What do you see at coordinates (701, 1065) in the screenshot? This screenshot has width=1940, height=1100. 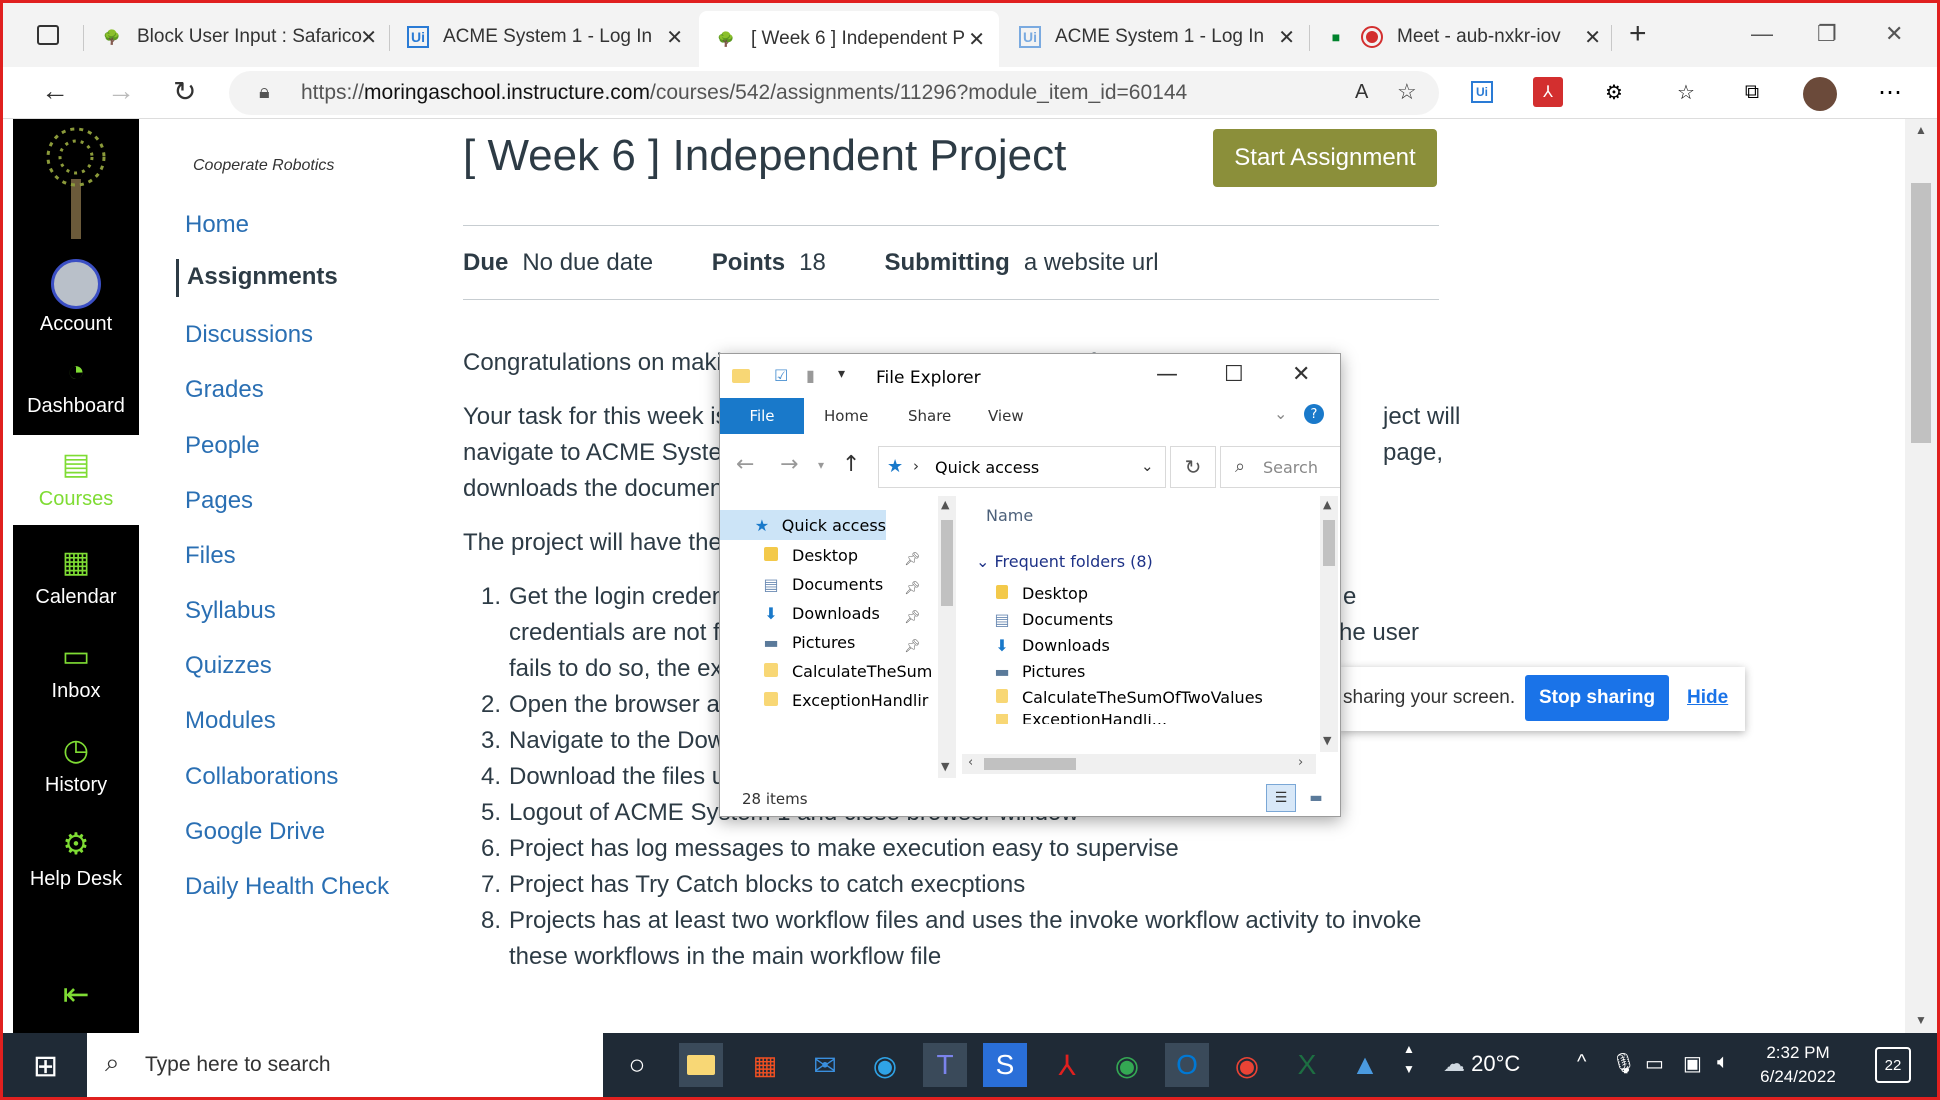 I see `file-explorer-taskbar-icon` at bounding box center [701, 1065].